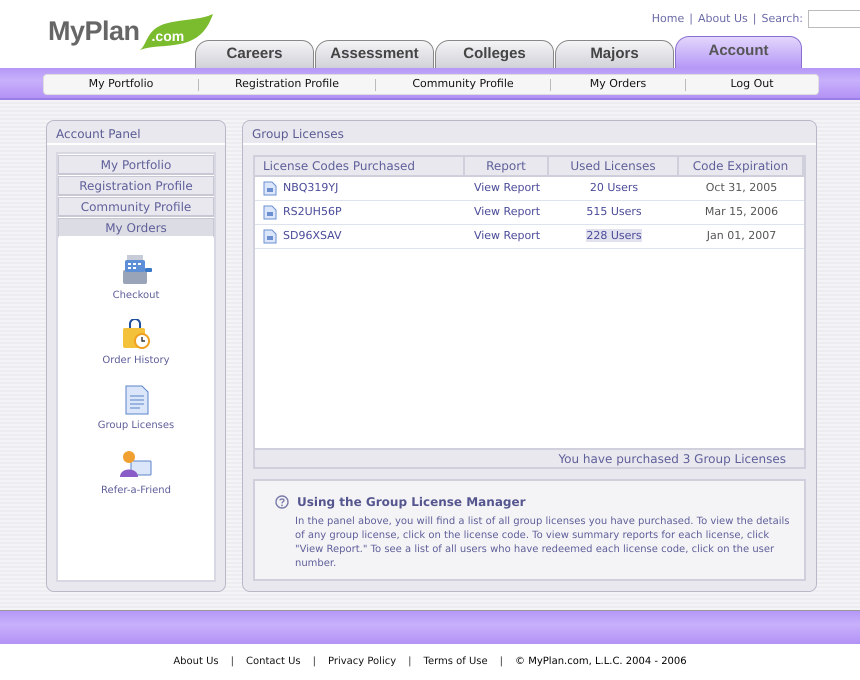 Image resolution: width=860 pixels, height=680 pixels. What do you see at coordinates (542, 543) in the screenshot?
I see `help-text: In the panel above, you will find a list of all group licenses you have purchased. To view the details of any group license, click on the license code. To view summary reports for each license, click "View Report." To see a list of all users who have redeemed each license code, click on the user number.` at bounding box center [542, 543].